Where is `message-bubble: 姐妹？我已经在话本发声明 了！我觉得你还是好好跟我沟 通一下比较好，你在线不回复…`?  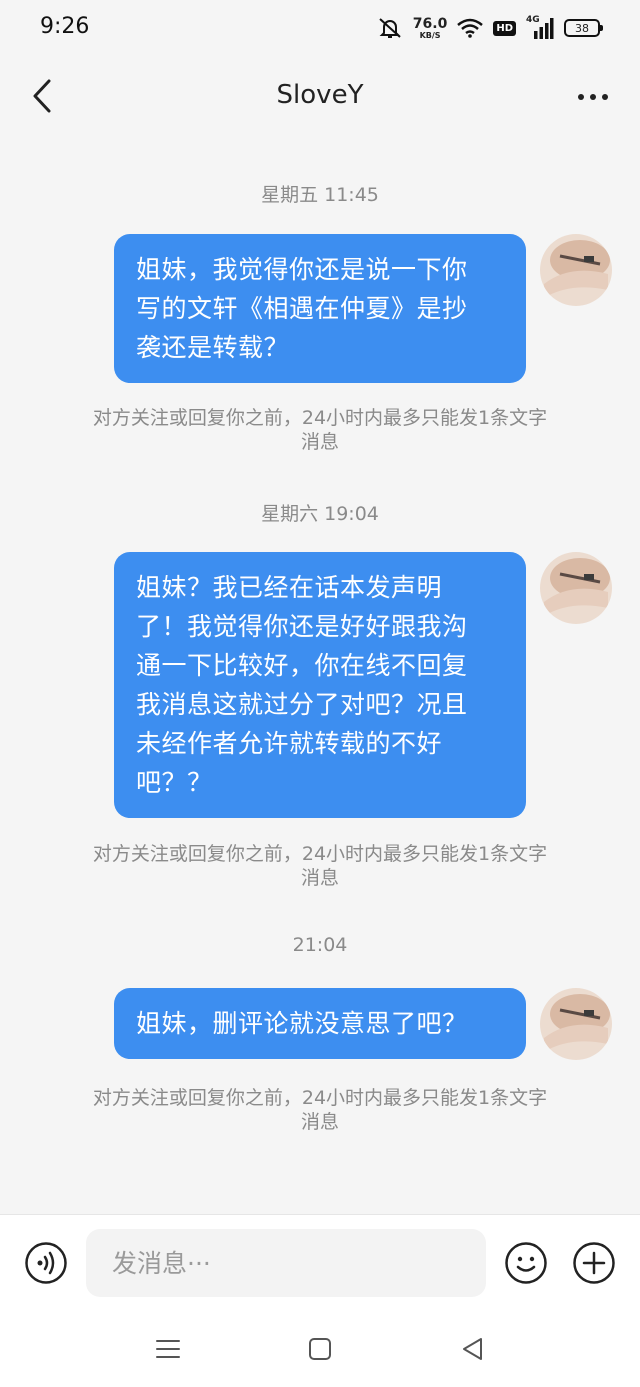 message-bubble: 姐妹？我已经在话本发声明 了！我觉得你还是好好跟我沟 通一下比较好，你在线不回复… is located at coordinates (320, 685).